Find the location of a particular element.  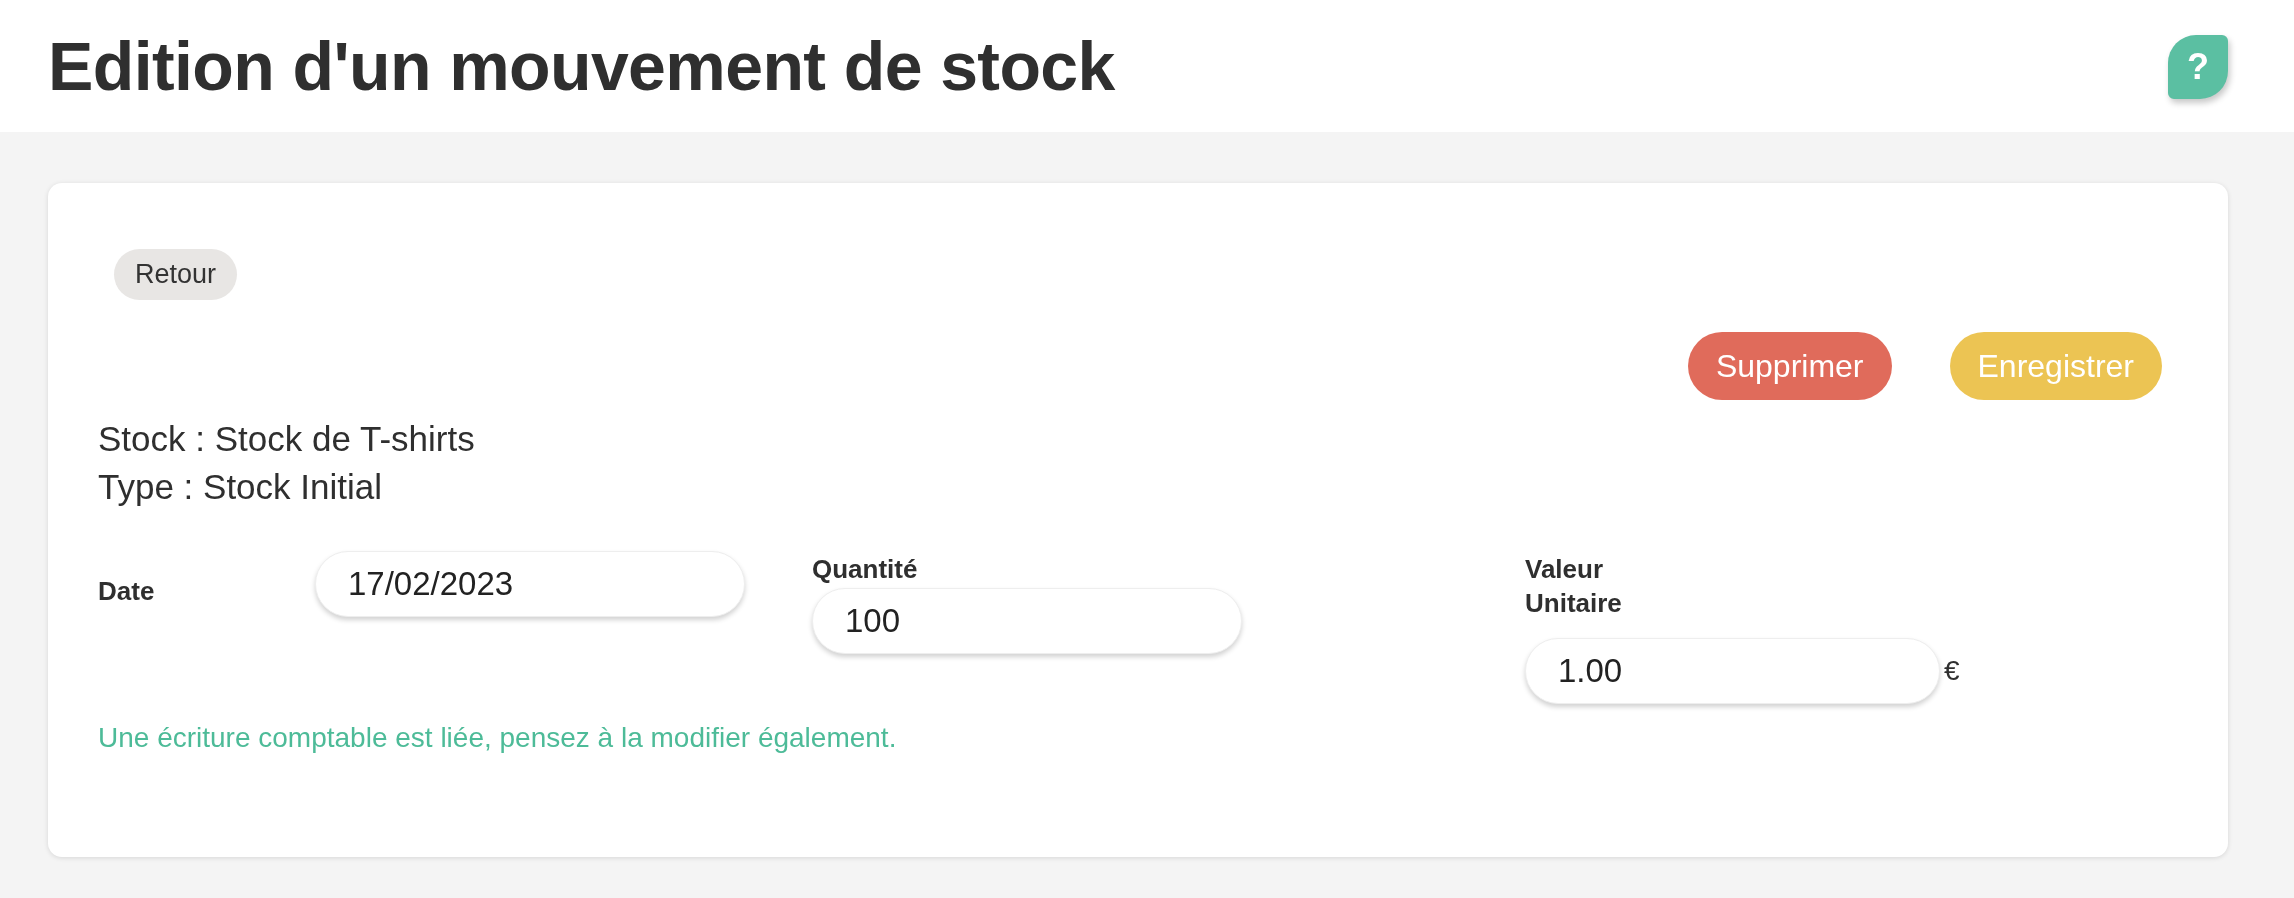

field-label: Date is located at coordinates (127, 591).